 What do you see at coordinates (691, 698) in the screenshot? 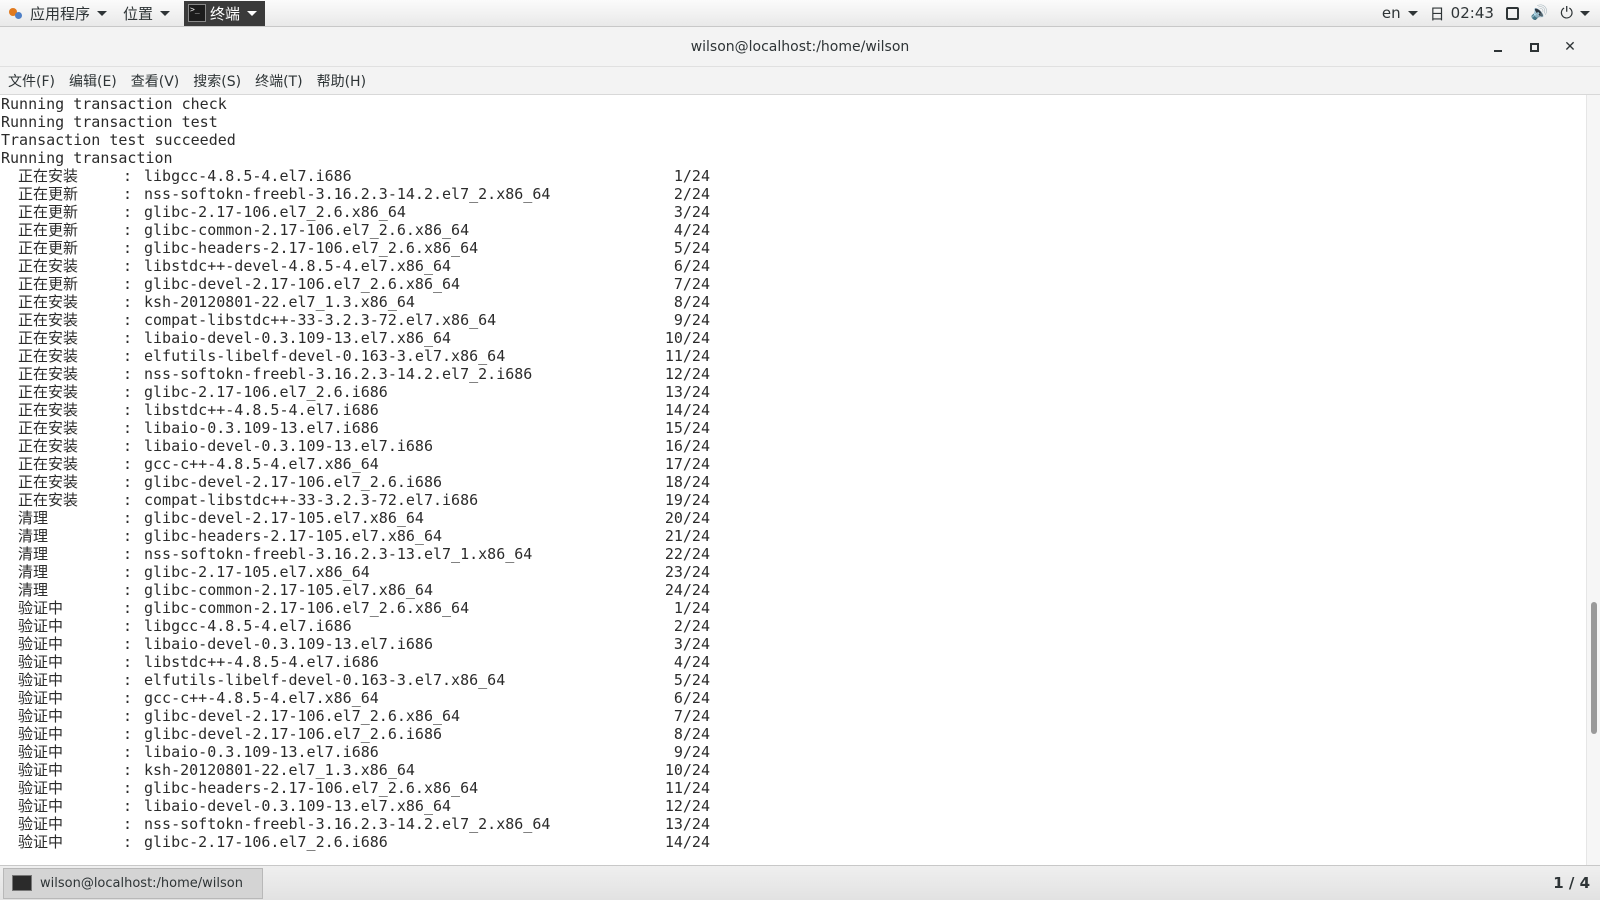
I see `row-progress: 6/24` at bounding box center [691, 698].